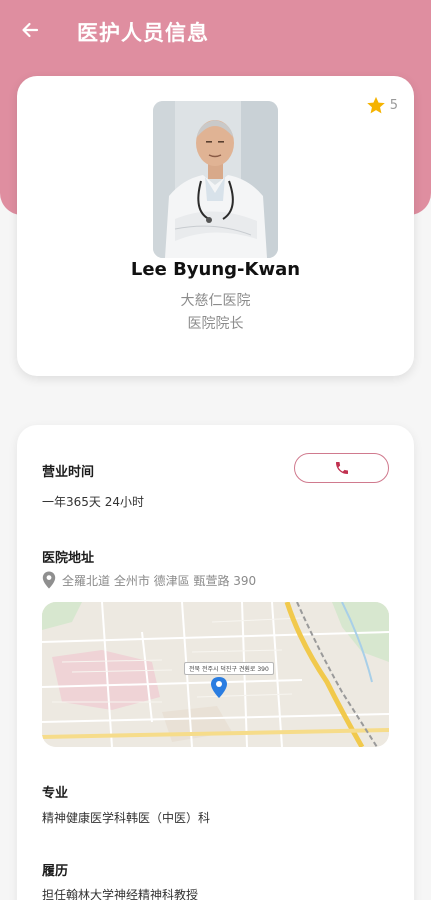 Image resolution: width=431 pixels, height=900 pixels. I want to click on career-label: 履历, so click(55, 871).